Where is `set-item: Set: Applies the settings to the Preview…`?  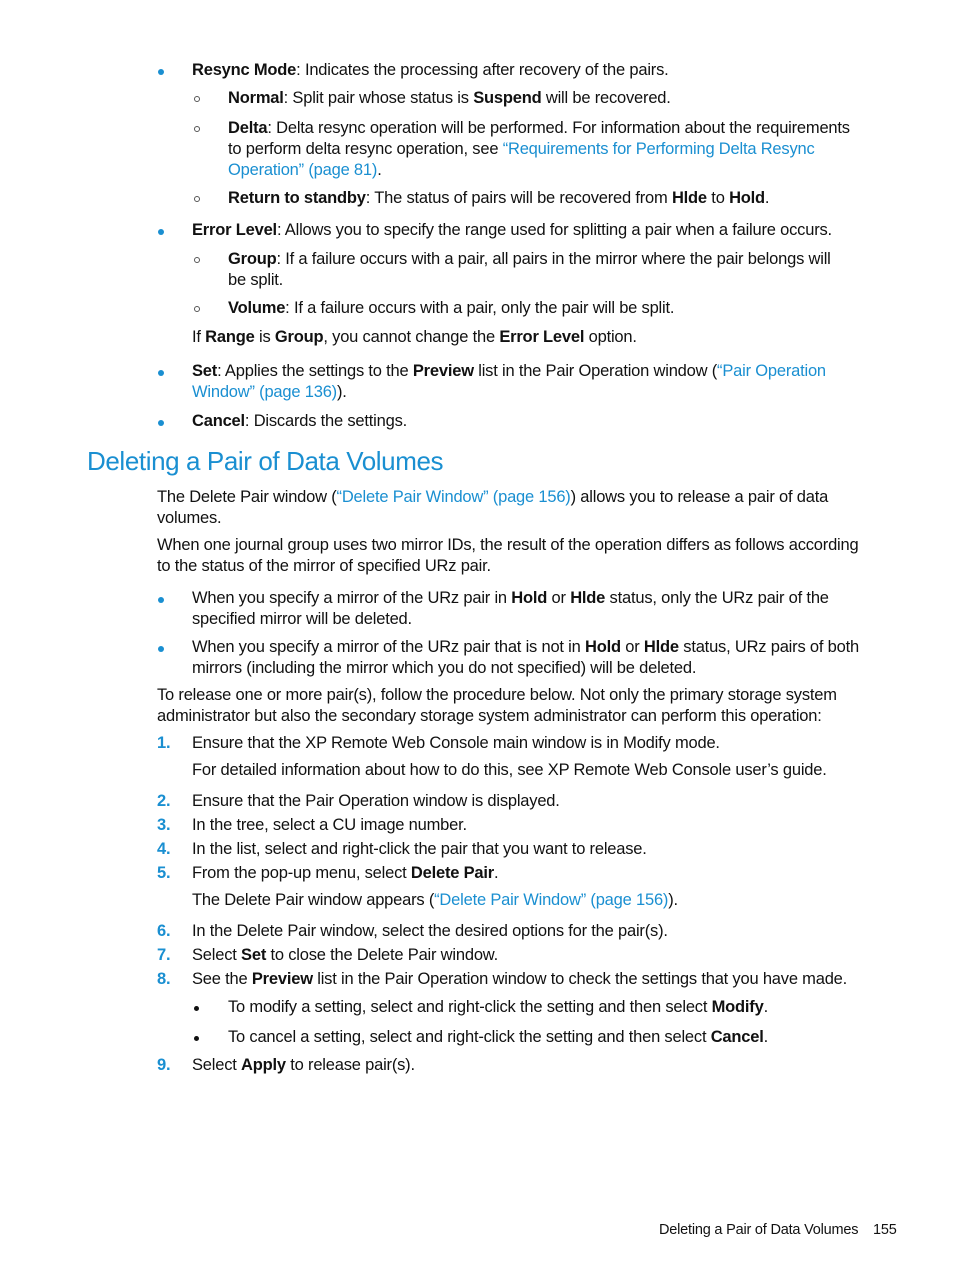 set-item: Set: Applies the settings to the Preview… is located at coordinates (509, 382).